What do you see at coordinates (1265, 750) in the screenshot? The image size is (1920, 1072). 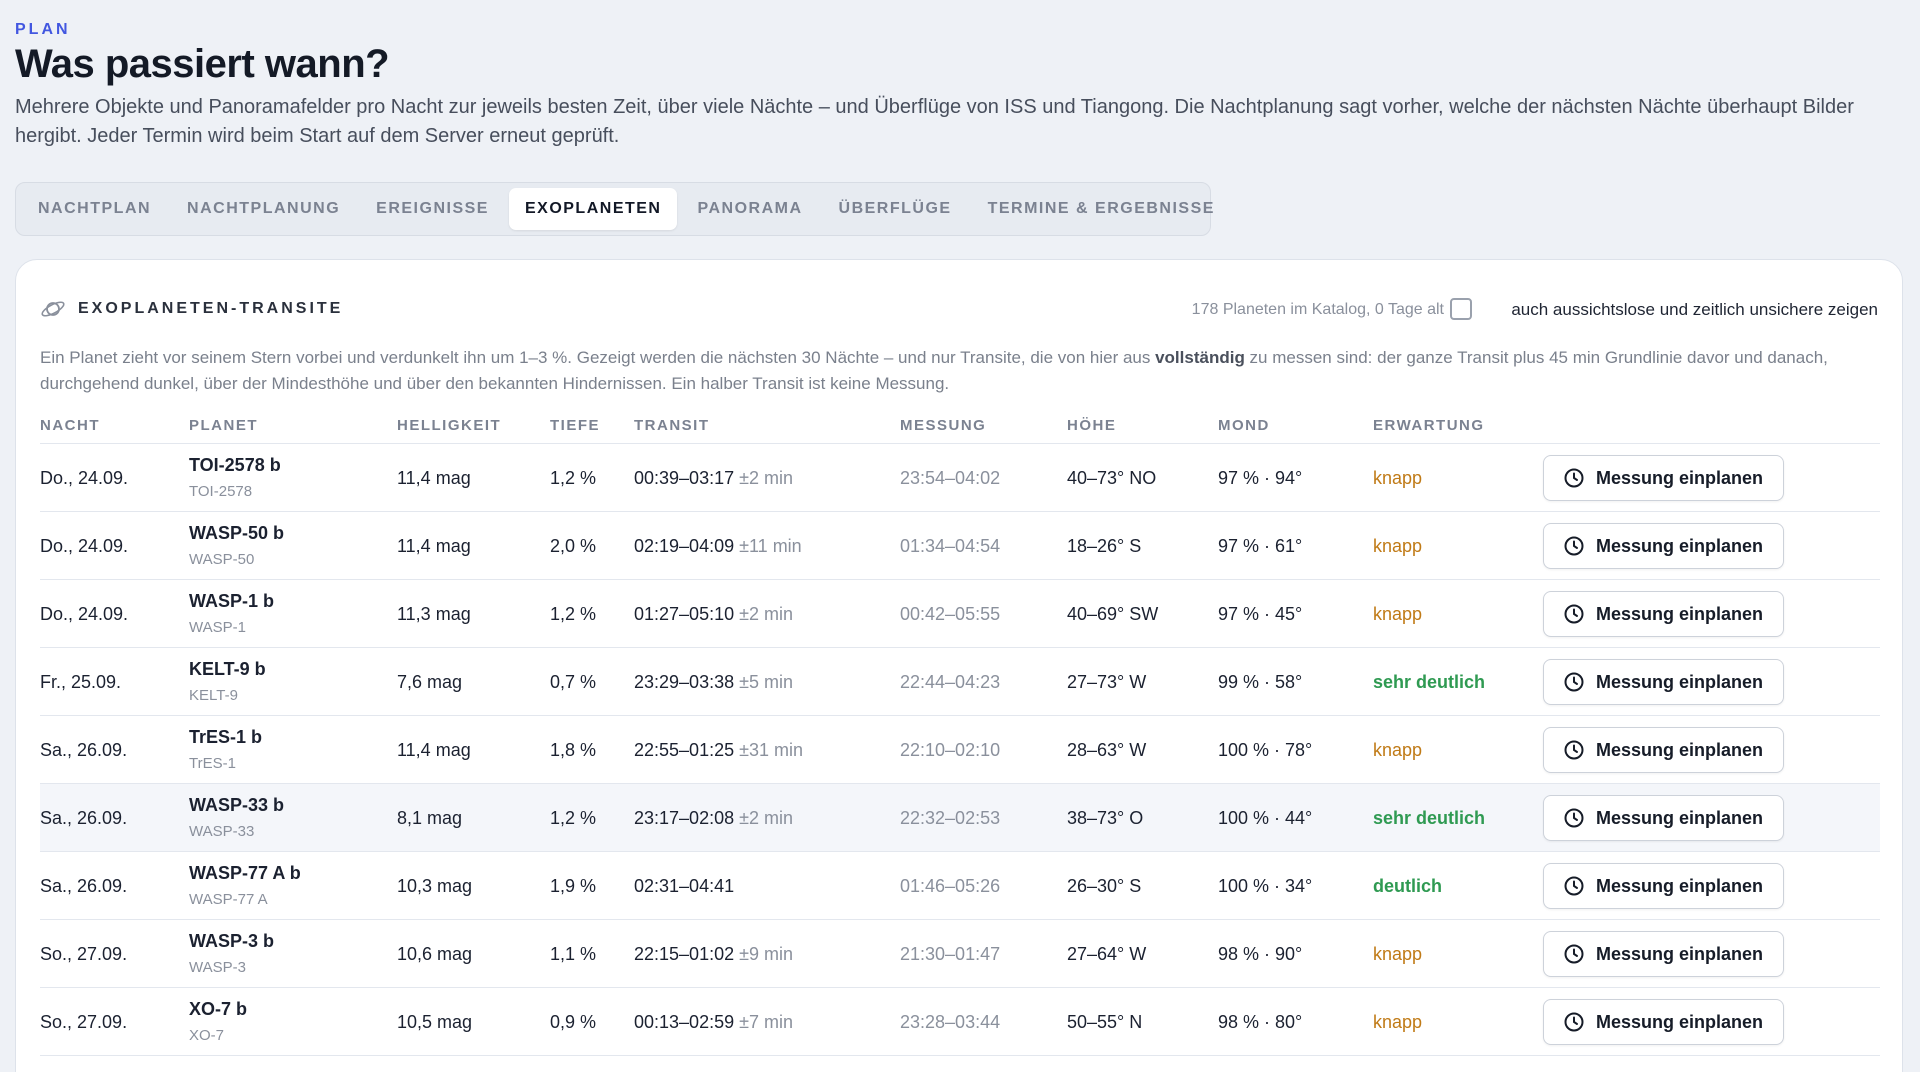 I see `cell-moon: 100 % · 78°` at bounding box center [1265, 750].